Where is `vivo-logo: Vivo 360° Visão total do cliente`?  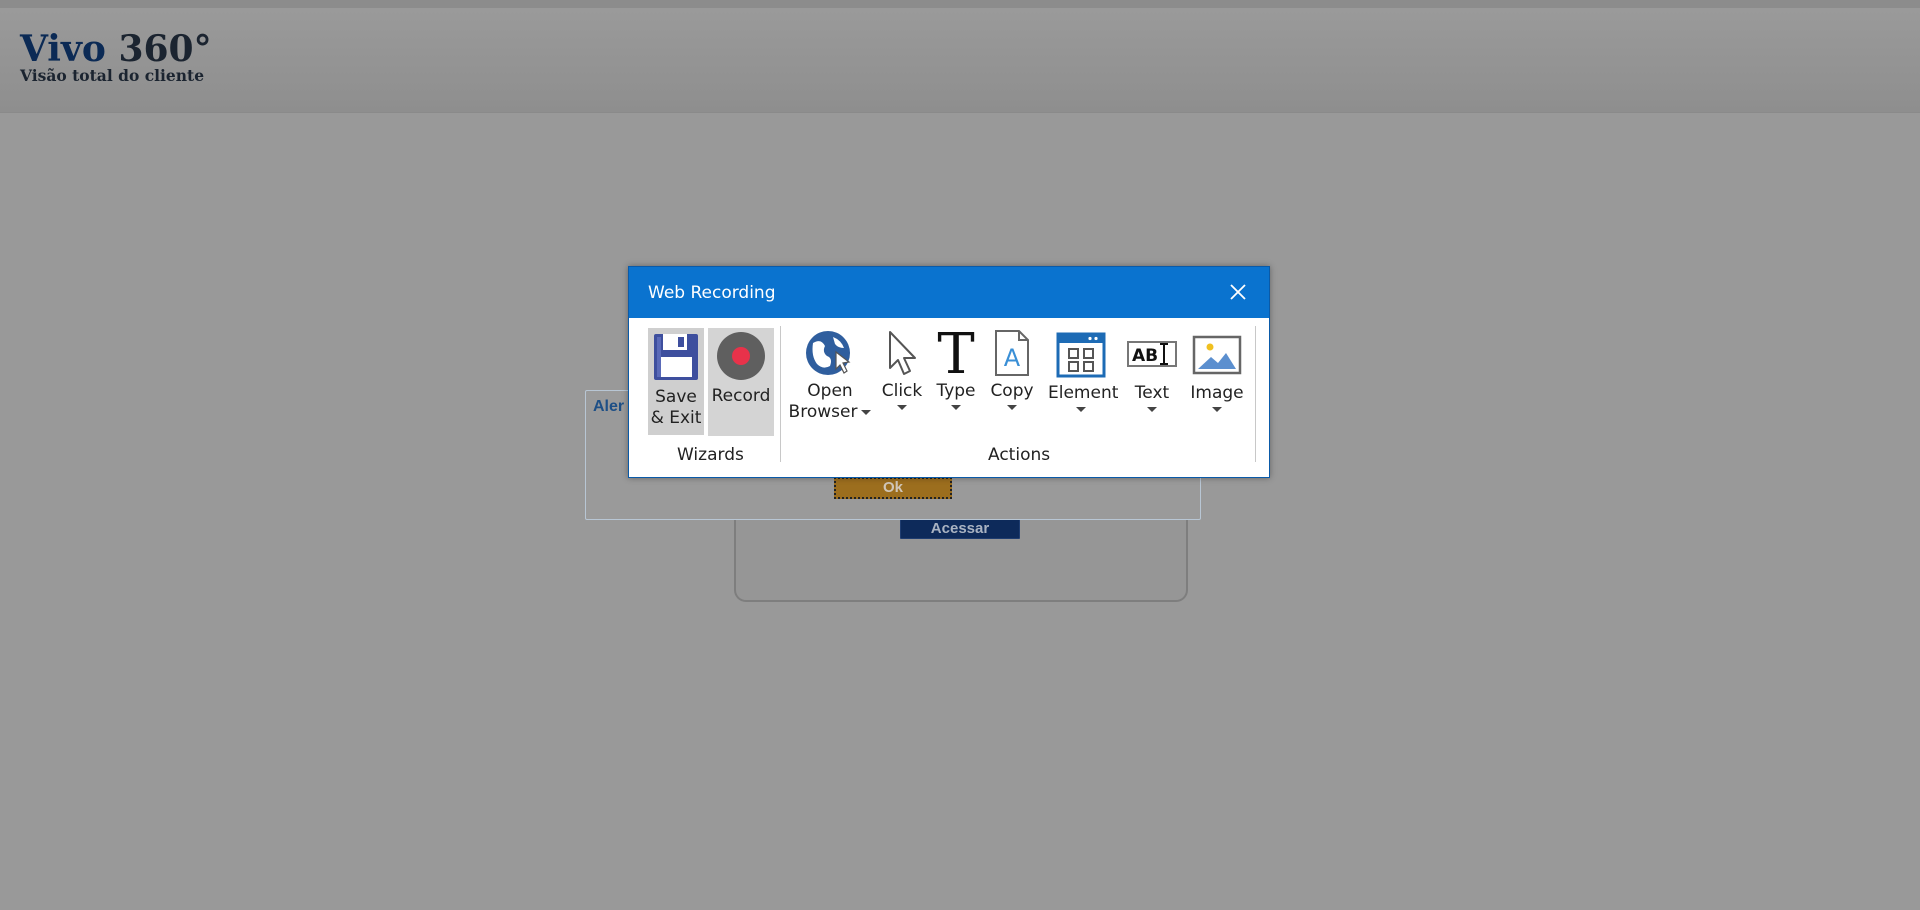
vivo-logo: Vivo 360° Visão total do cliente is located at coordinates (116, 57).